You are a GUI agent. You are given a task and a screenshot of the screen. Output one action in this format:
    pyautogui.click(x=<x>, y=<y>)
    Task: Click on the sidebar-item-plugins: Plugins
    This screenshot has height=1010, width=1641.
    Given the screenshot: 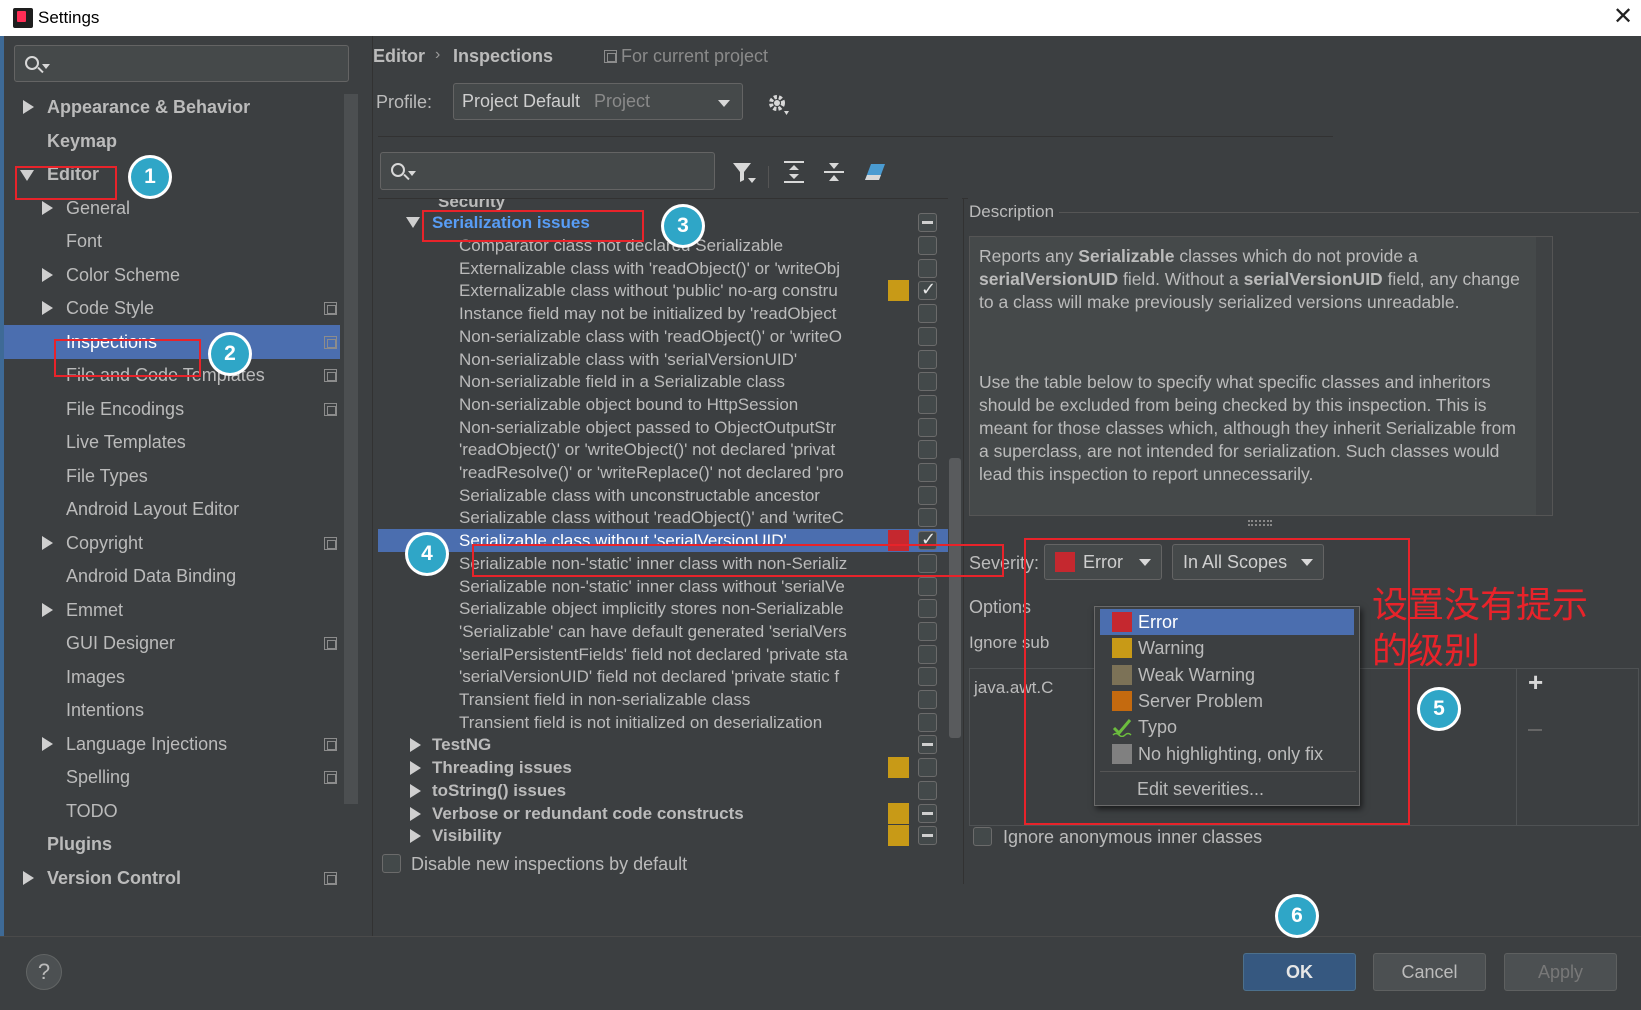 What is the action you would take?
    pyautogui.click(x=172, y=844)
    